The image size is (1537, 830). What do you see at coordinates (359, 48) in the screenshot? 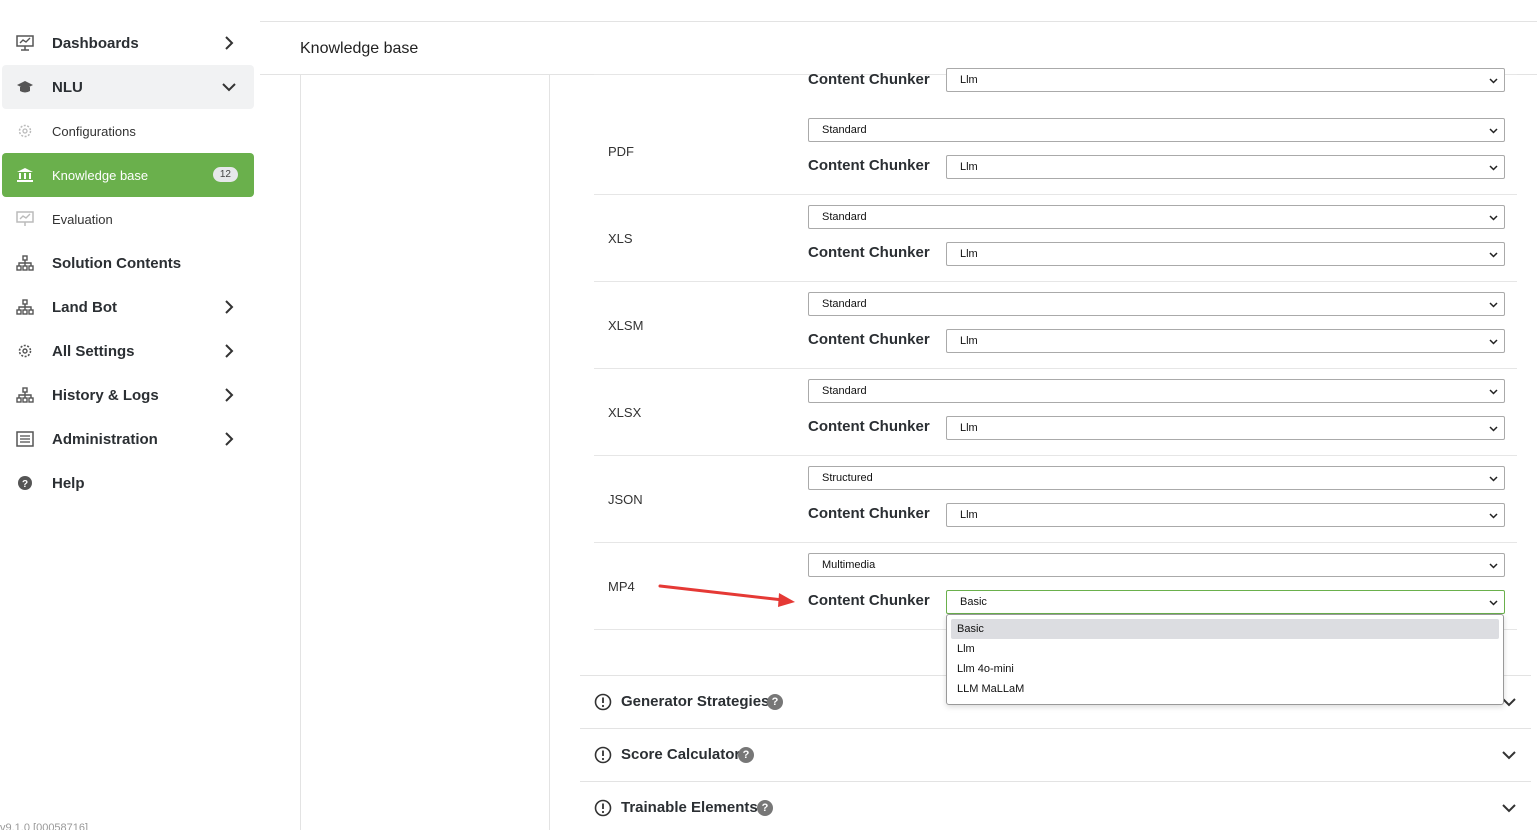
I see `page-title: Knowledge base` at bounding box center [359, 48].